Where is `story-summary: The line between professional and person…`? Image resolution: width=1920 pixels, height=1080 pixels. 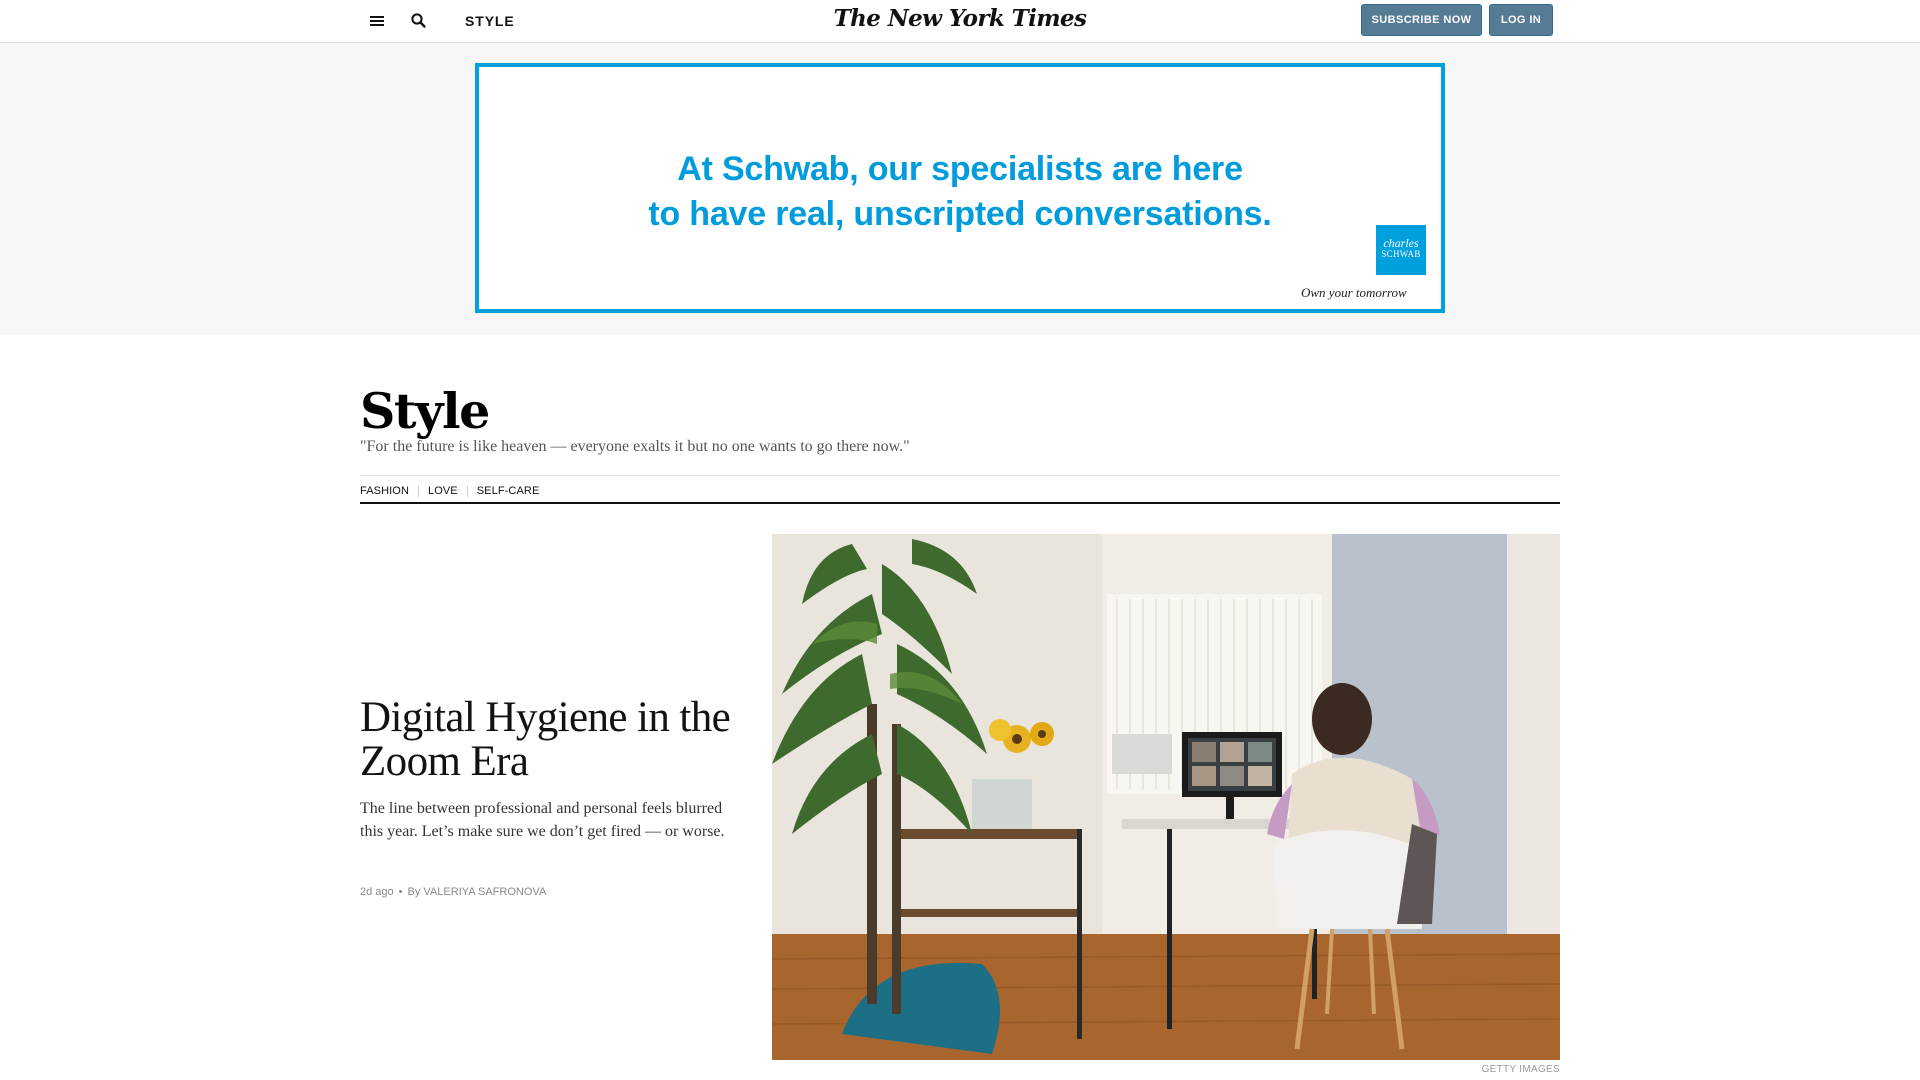
story-summary: The line between professional and person… is located at coordinates (542, 820).